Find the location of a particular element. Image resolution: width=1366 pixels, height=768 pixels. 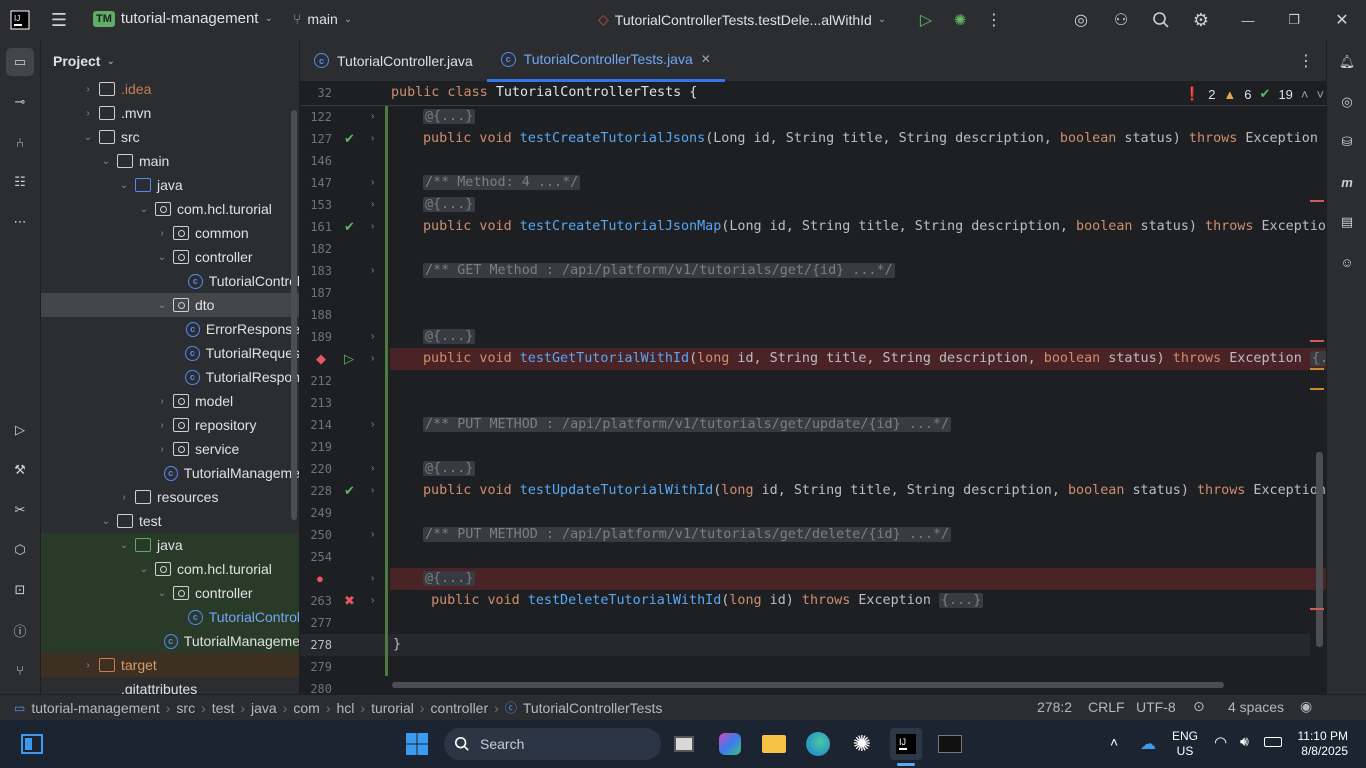

tree-item: › common is located at coordinates (170, 233).